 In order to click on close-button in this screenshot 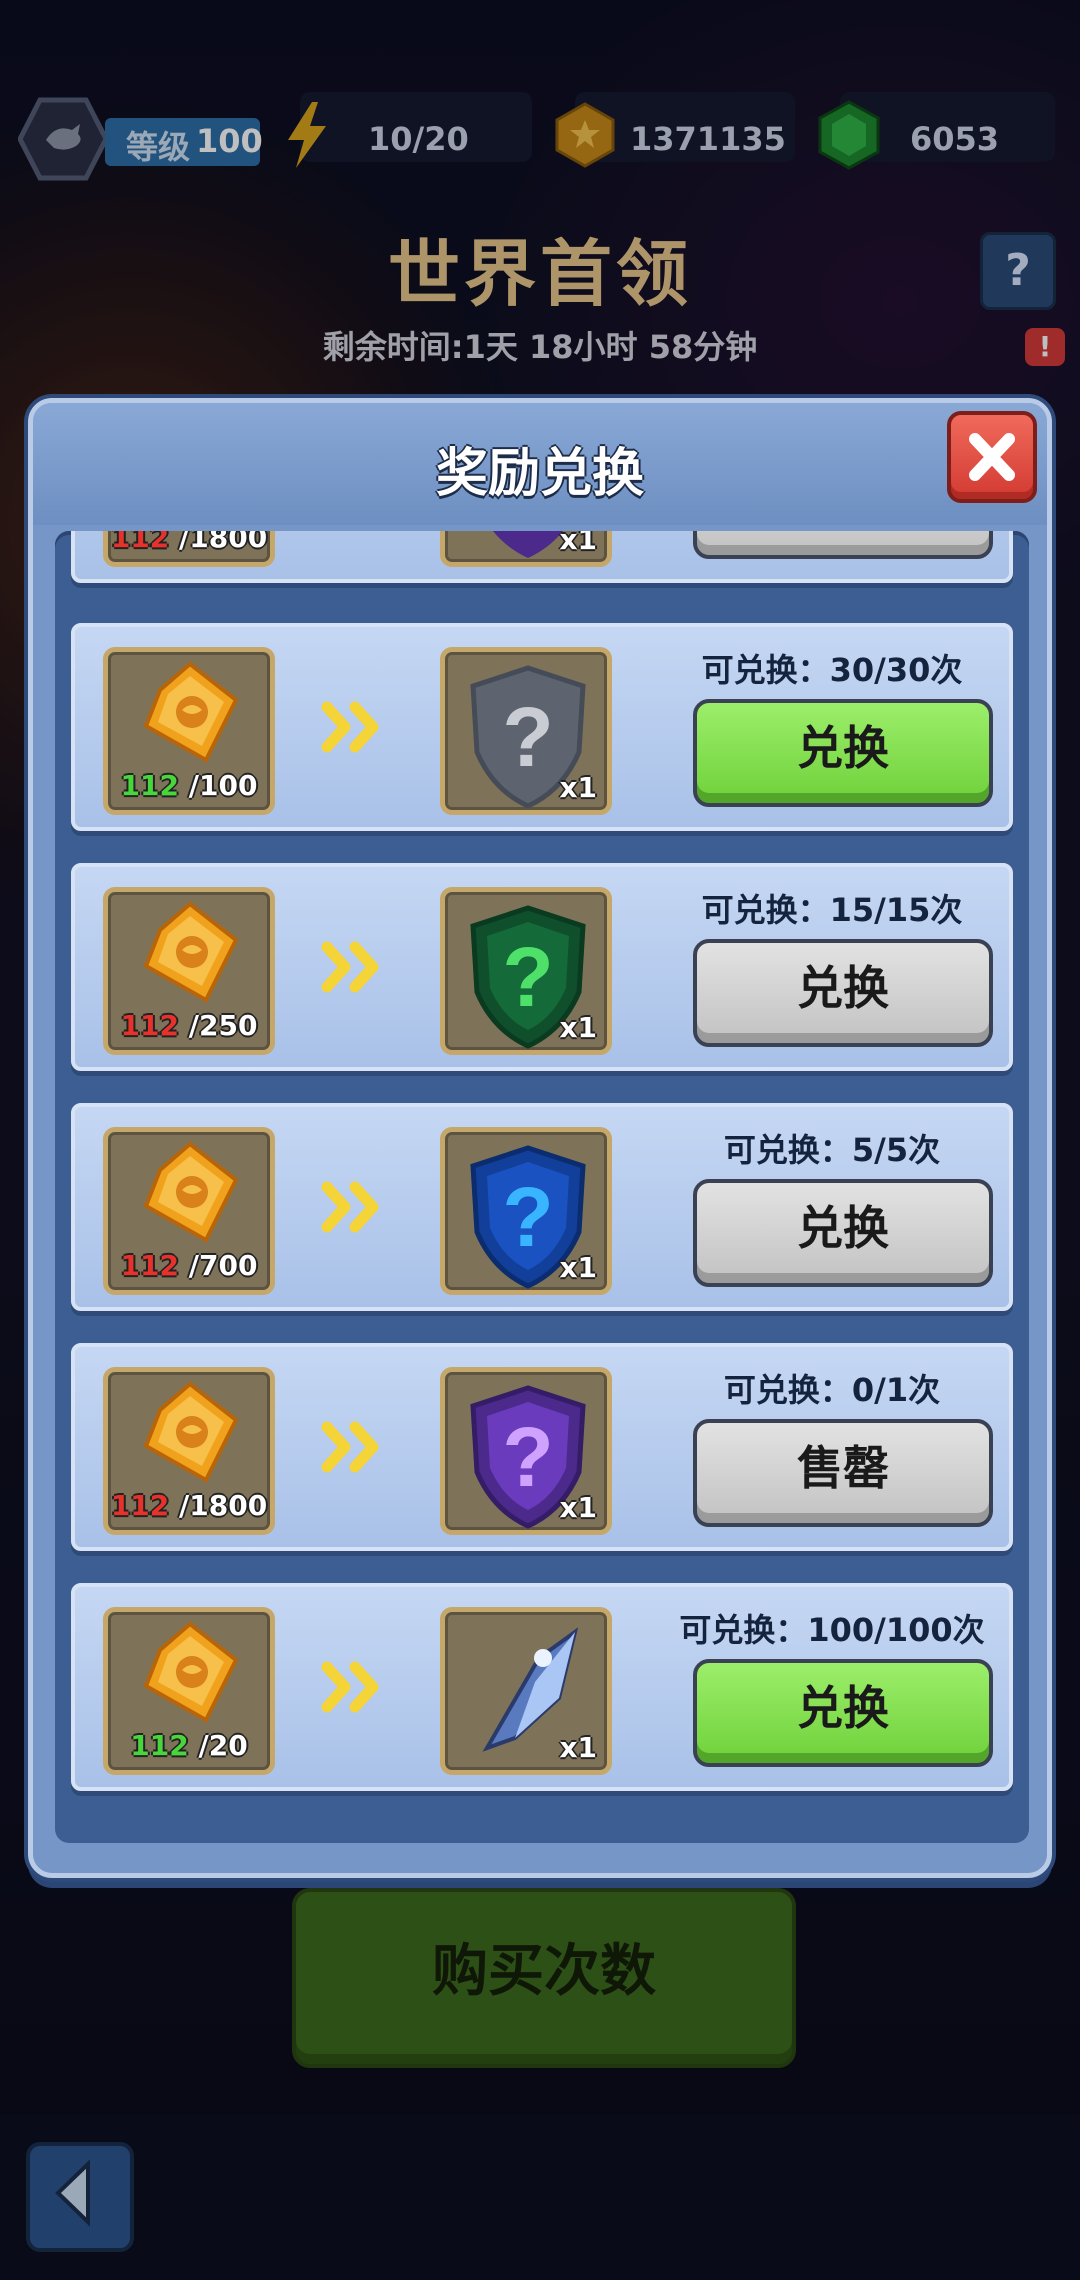, I will do `click(992, 457)`.